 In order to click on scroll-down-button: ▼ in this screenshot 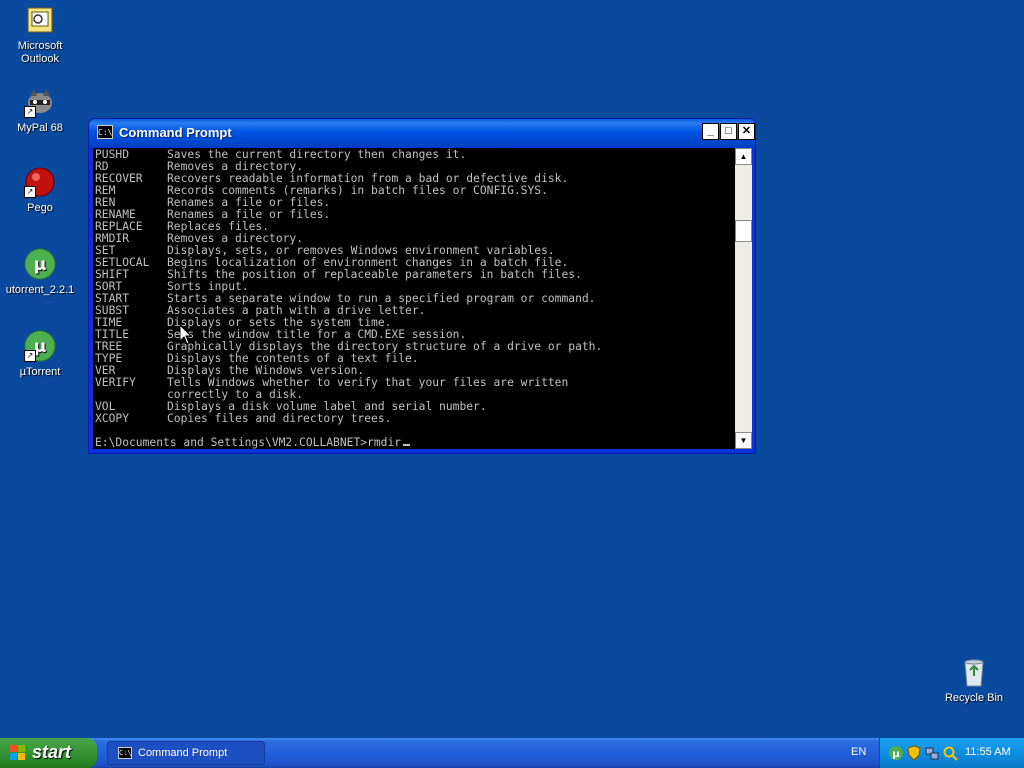, I will do `click(743, 440)`.